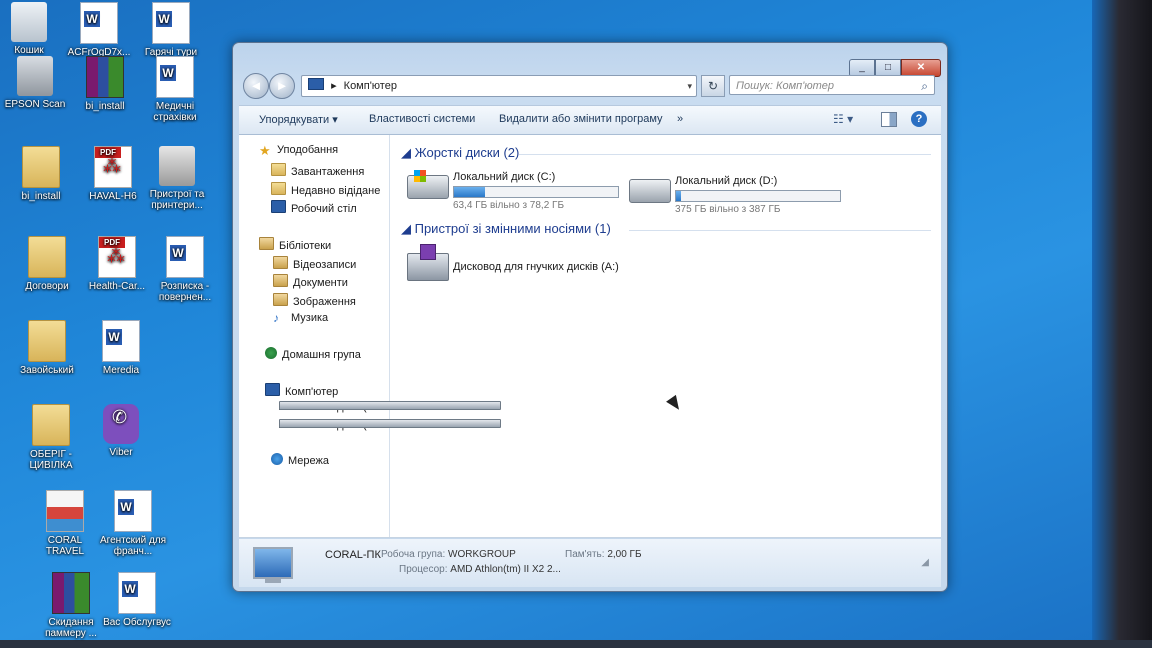 This screenshot has height=648, width=1152. I want to click on group-header-removable: ◢ Пристрої зі змінними носіями (1), so click(506, 229).